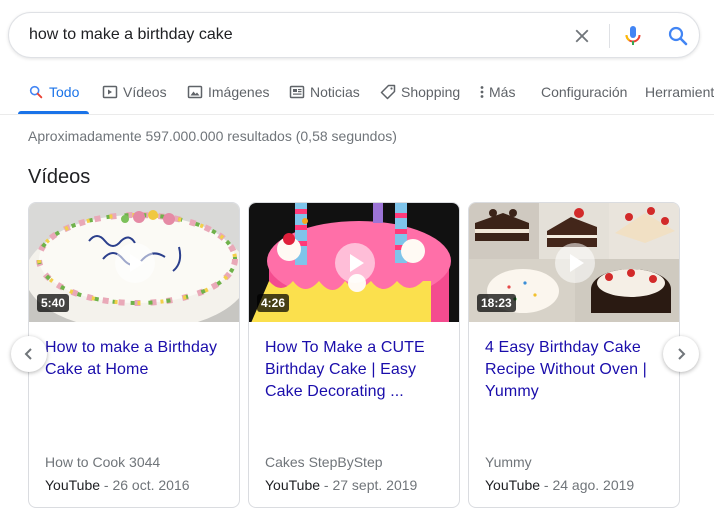  Describe the element at coordinates (59, 177) in the screenshot. I see `videos-section-title: Vídeos` at that location.